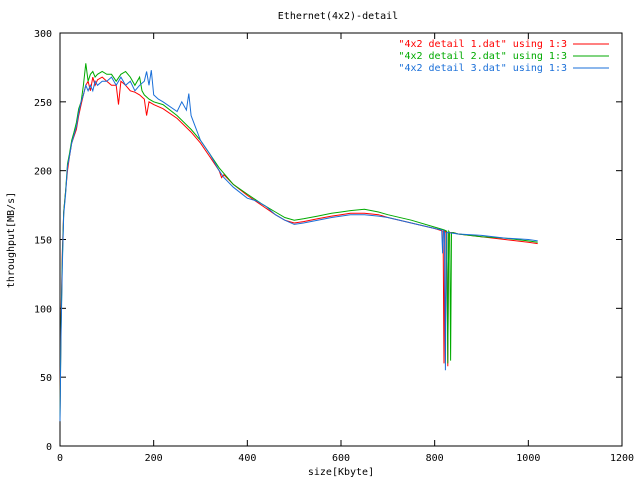  Describe the element at coordinates (43, 309) in the screenshot. I see `y-tick-label: 100` at that location.